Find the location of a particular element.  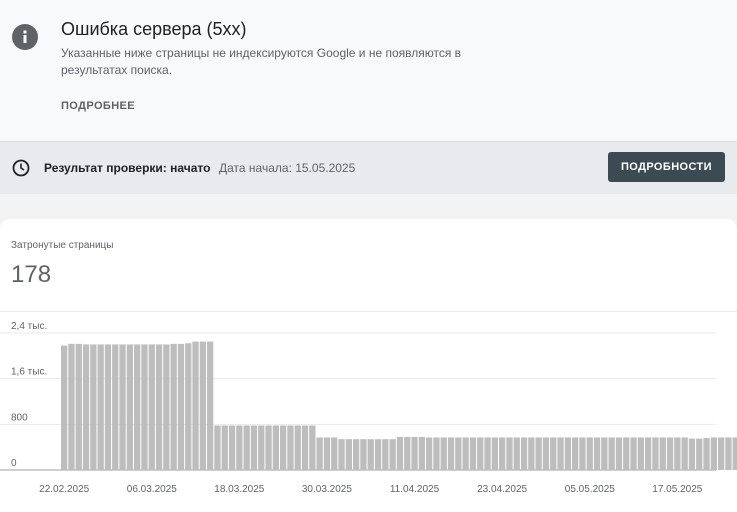

details-button: ПОДРОБНОСТИ is located at coordinates (666, 167).